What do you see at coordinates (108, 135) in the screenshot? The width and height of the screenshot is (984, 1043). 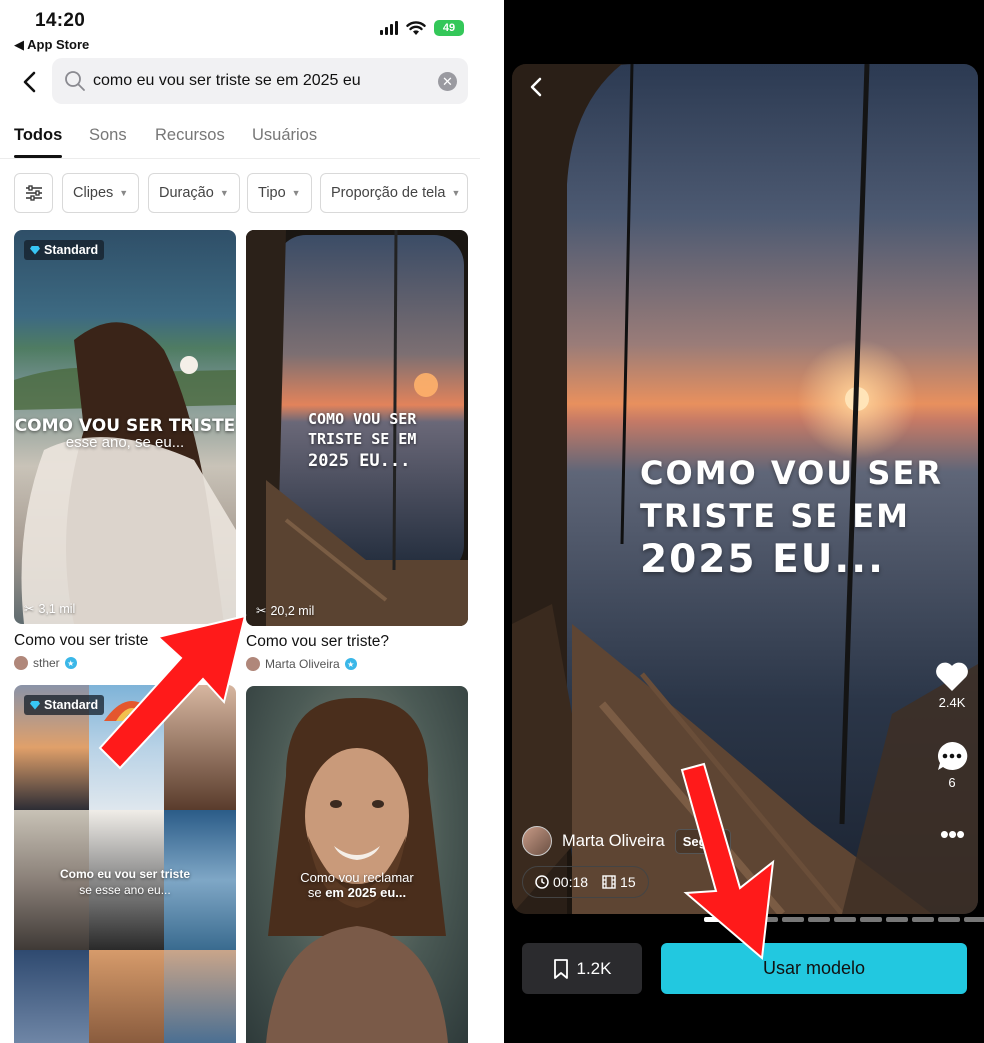 I see `tab-sons: Sons` at bounding box center [108, 135].